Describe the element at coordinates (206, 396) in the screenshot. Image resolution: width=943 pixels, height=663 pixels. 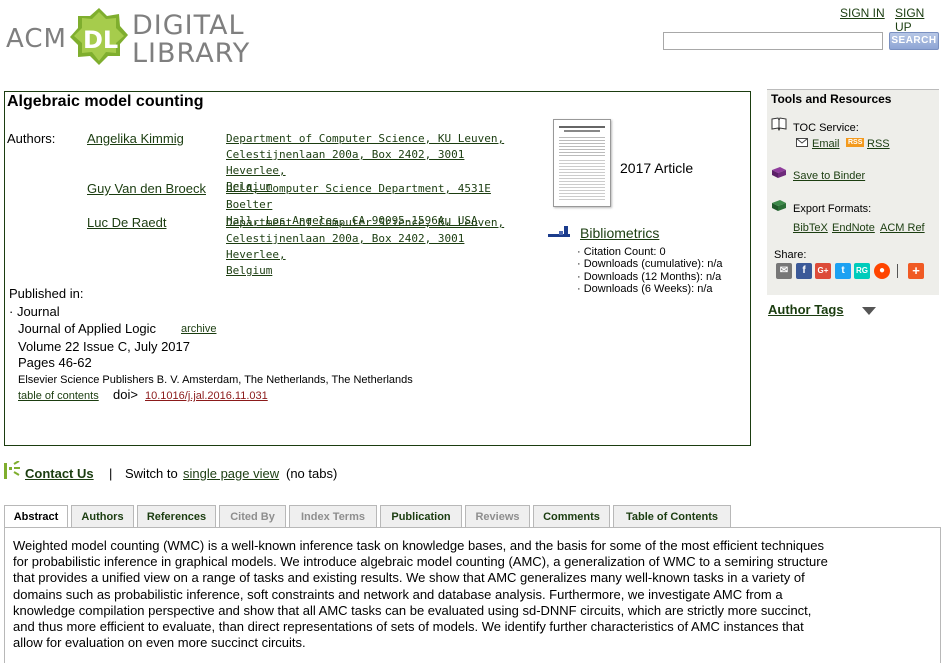
I see `doi-link: 10.1016/j.jal.2016.11.031` at that location.